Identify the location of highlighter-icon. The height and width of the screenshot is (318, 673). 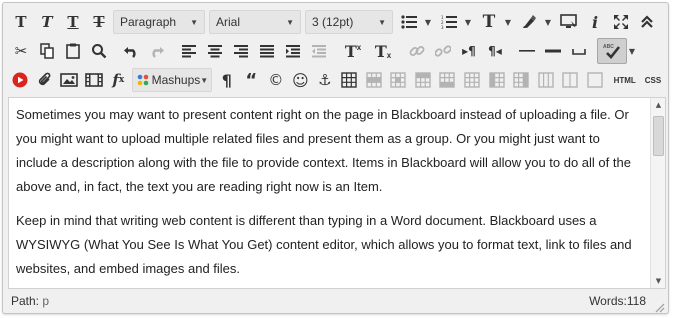
(529, 22).